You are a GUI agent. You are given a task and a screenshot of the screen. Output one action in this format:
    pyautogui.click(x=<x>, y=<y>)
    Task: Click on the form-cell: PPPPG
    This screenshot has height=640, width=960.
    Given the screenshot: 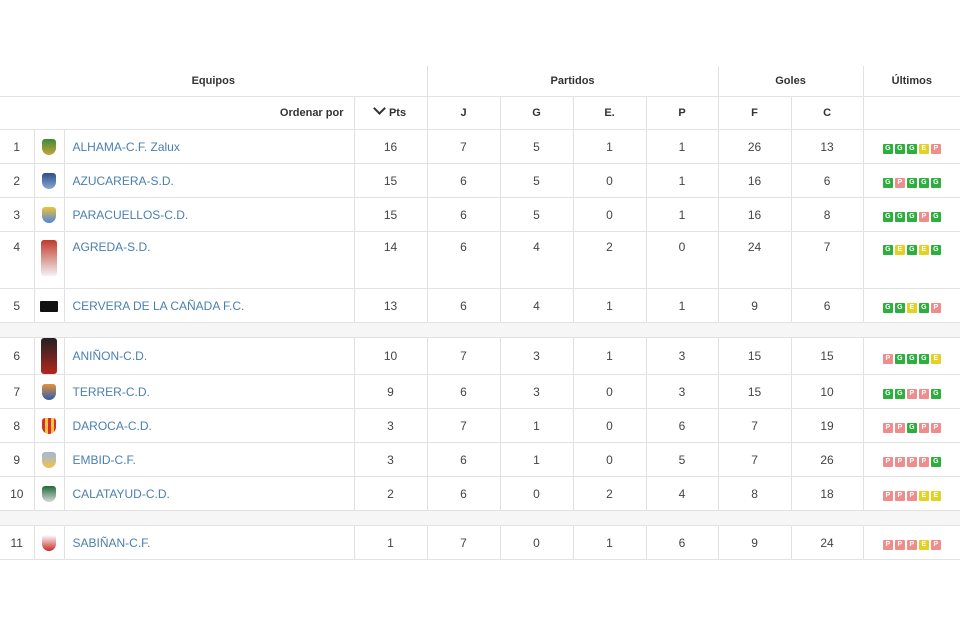 What is the action you would take?
    pyautogui.click(x=911, y=459)
    